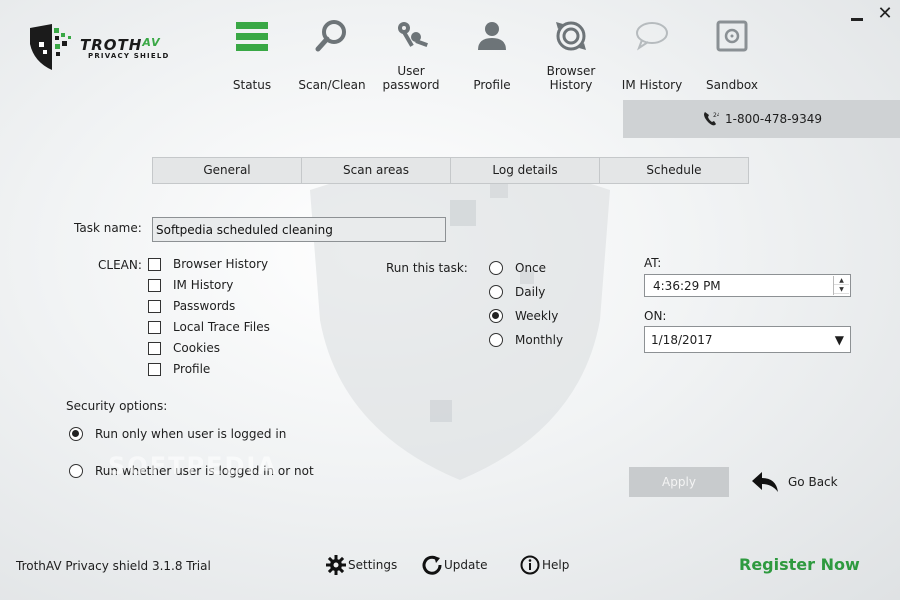  What do you see at coordinates (427, 268) in the screenshot?
I see `run-task-label: Run this task:` at bounding box center [427, 268].